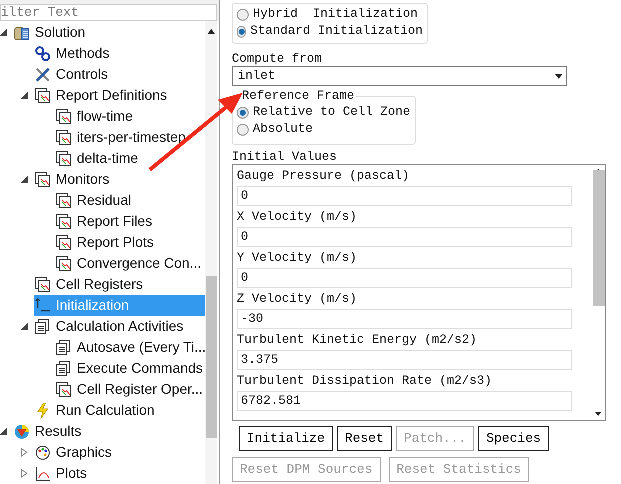 The height and width of the screenshot is (484, 621). I want to click on action-button: Initialize, so click(286, 438).